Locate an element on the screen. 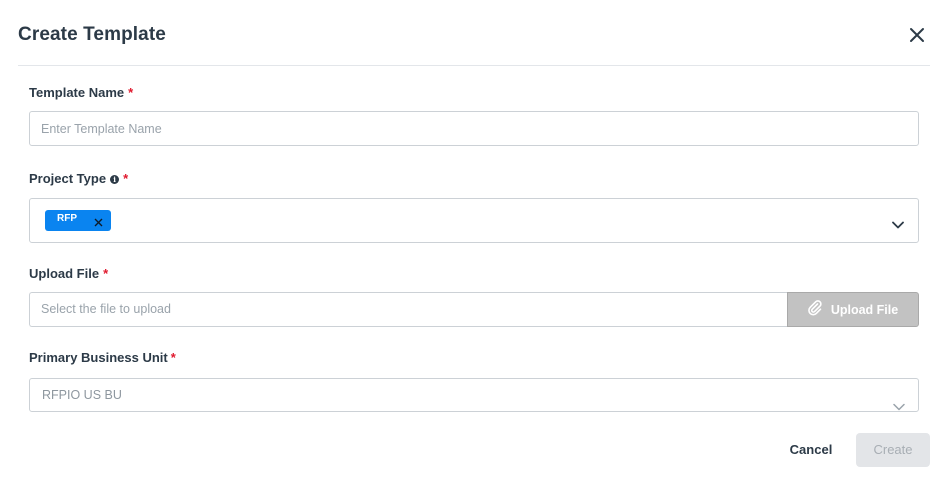 The image size is (946, 478). selected-business-unit: RFPIO US BU is located at coordinates (82, 395).